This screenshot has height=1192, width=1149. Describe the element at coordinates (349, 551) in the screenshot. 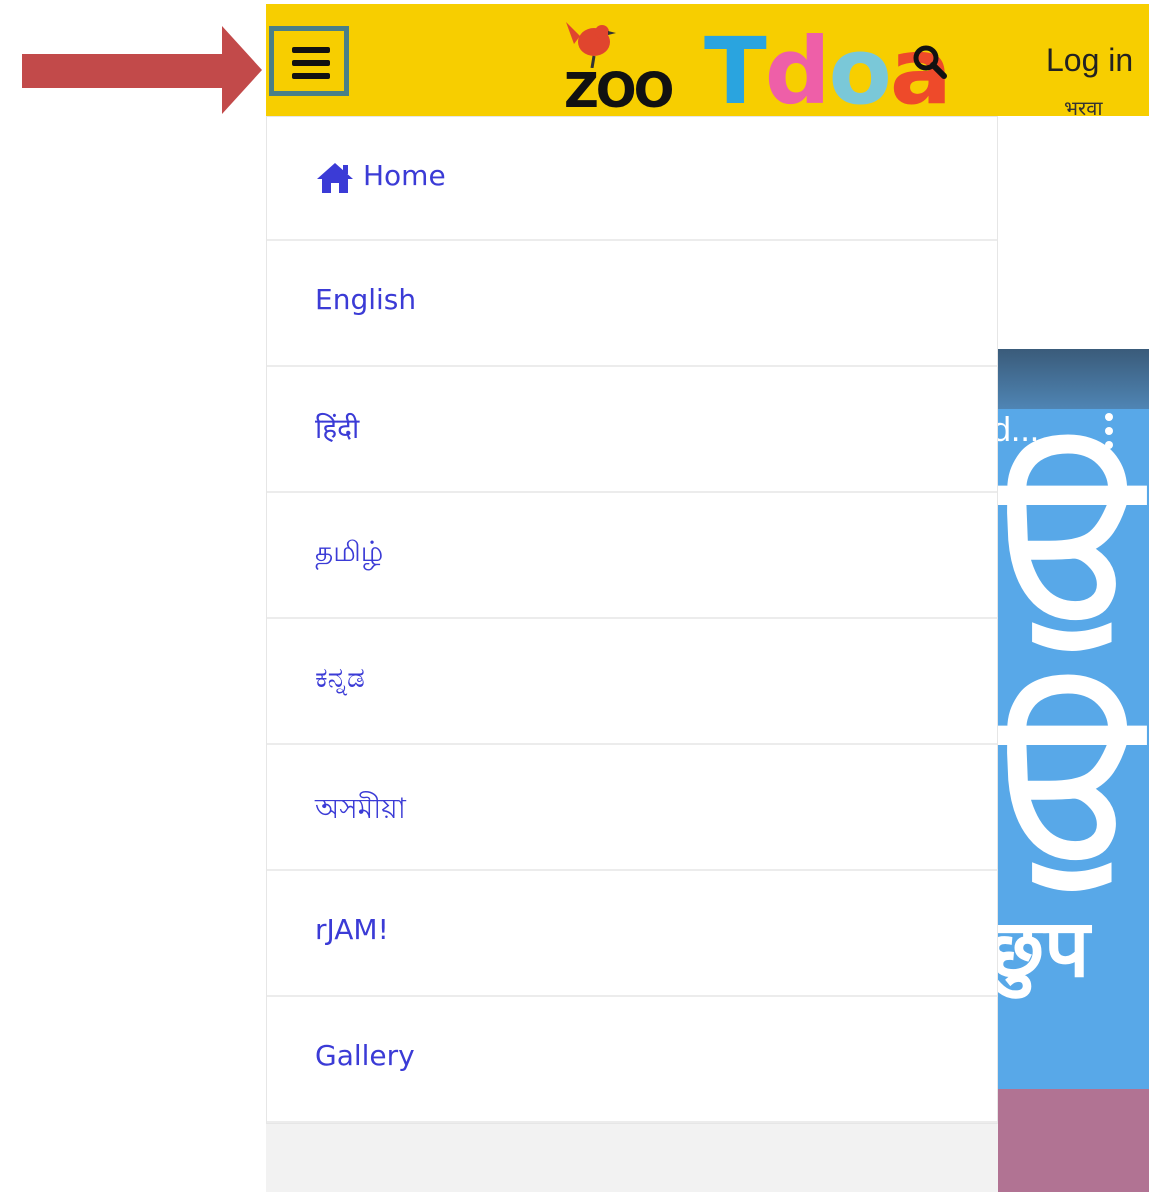

I see `menu-item-label: தமிழ்` at that location.